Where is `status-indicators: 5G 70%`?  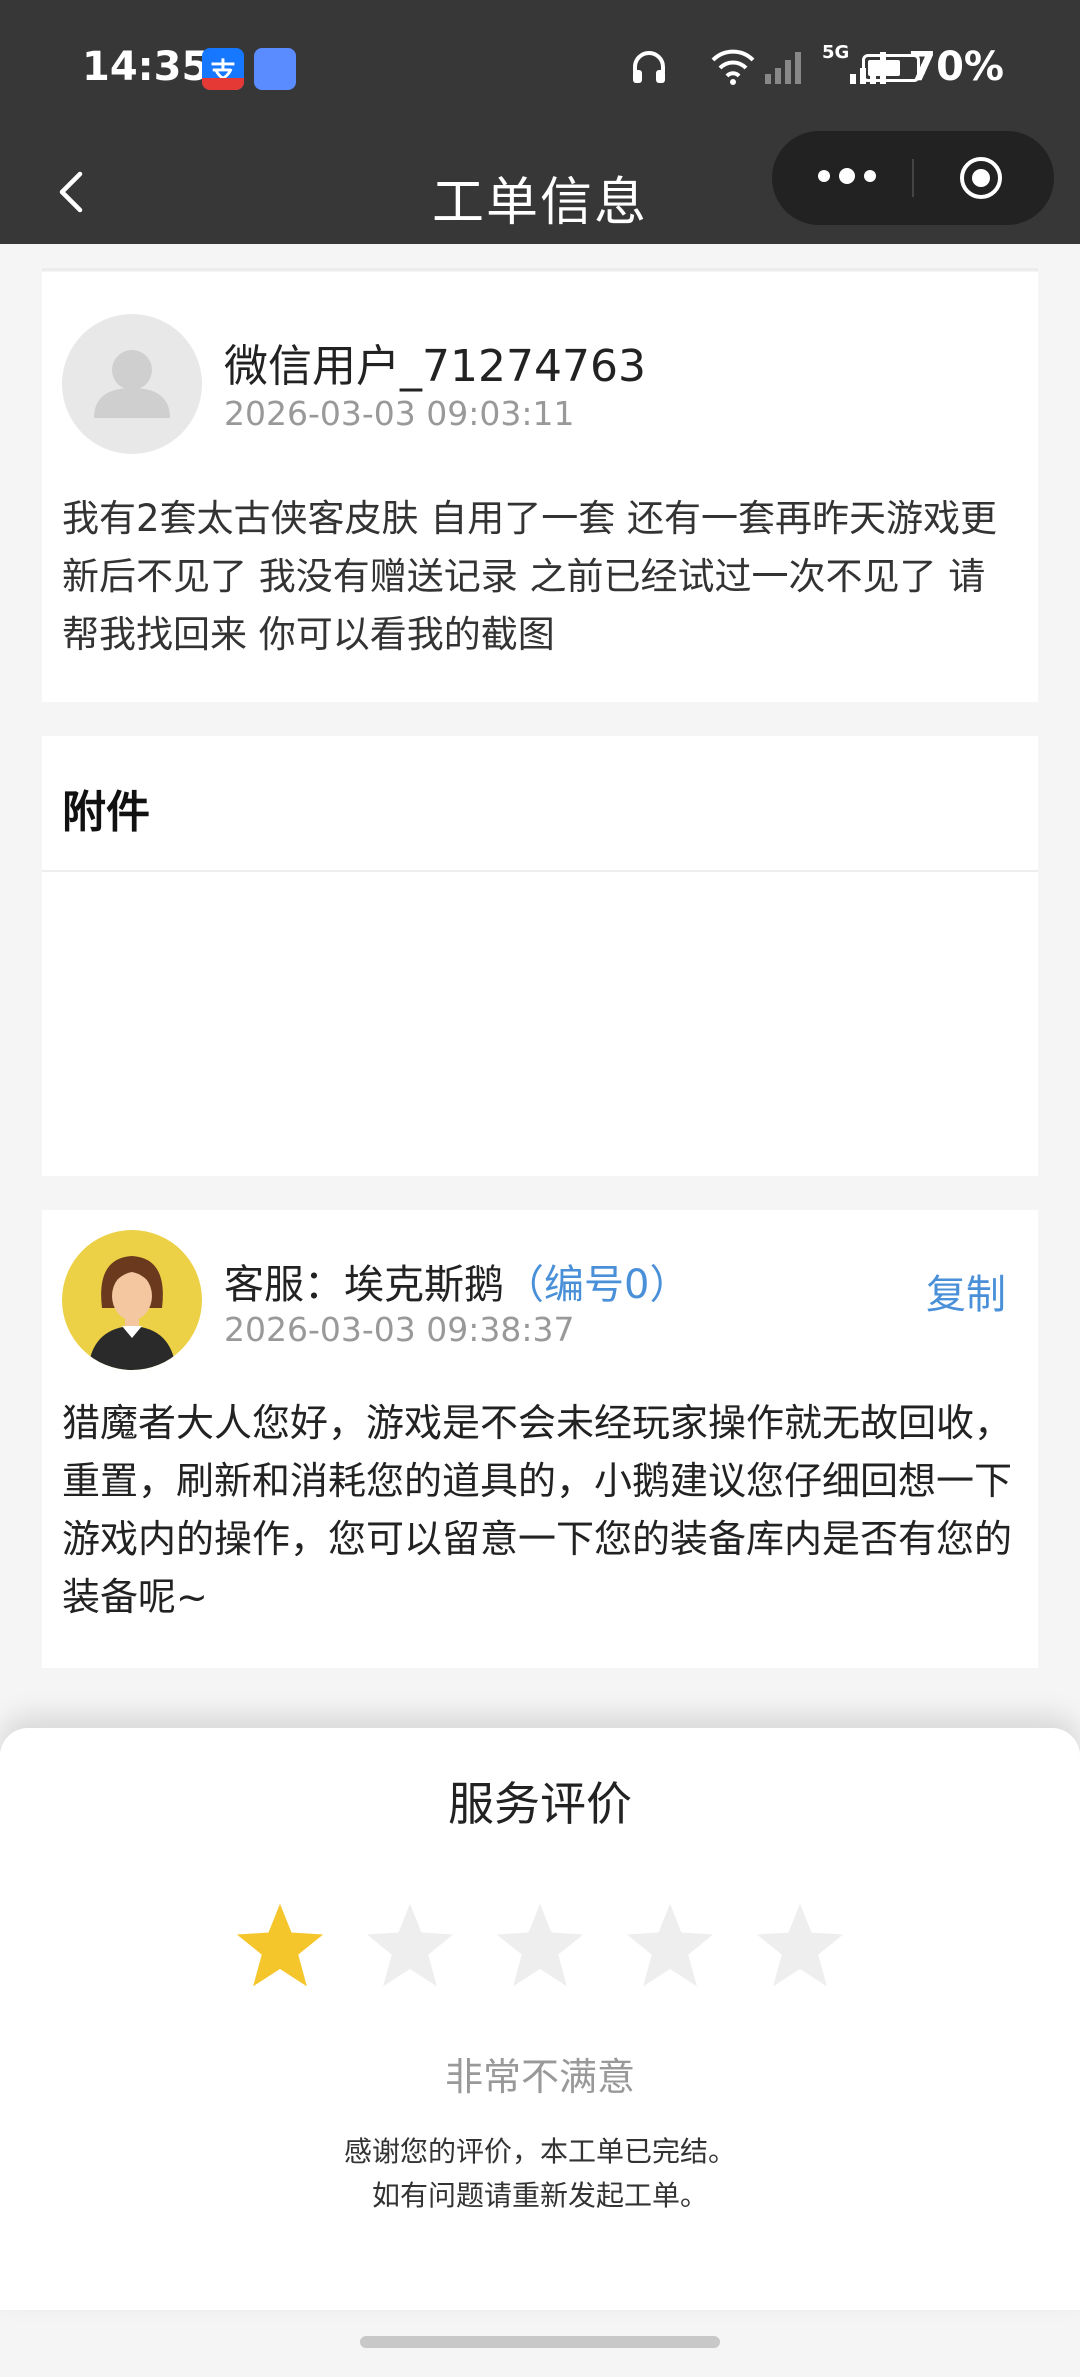 status-indicators: 5G 70% is located at coordinates (820, 67).